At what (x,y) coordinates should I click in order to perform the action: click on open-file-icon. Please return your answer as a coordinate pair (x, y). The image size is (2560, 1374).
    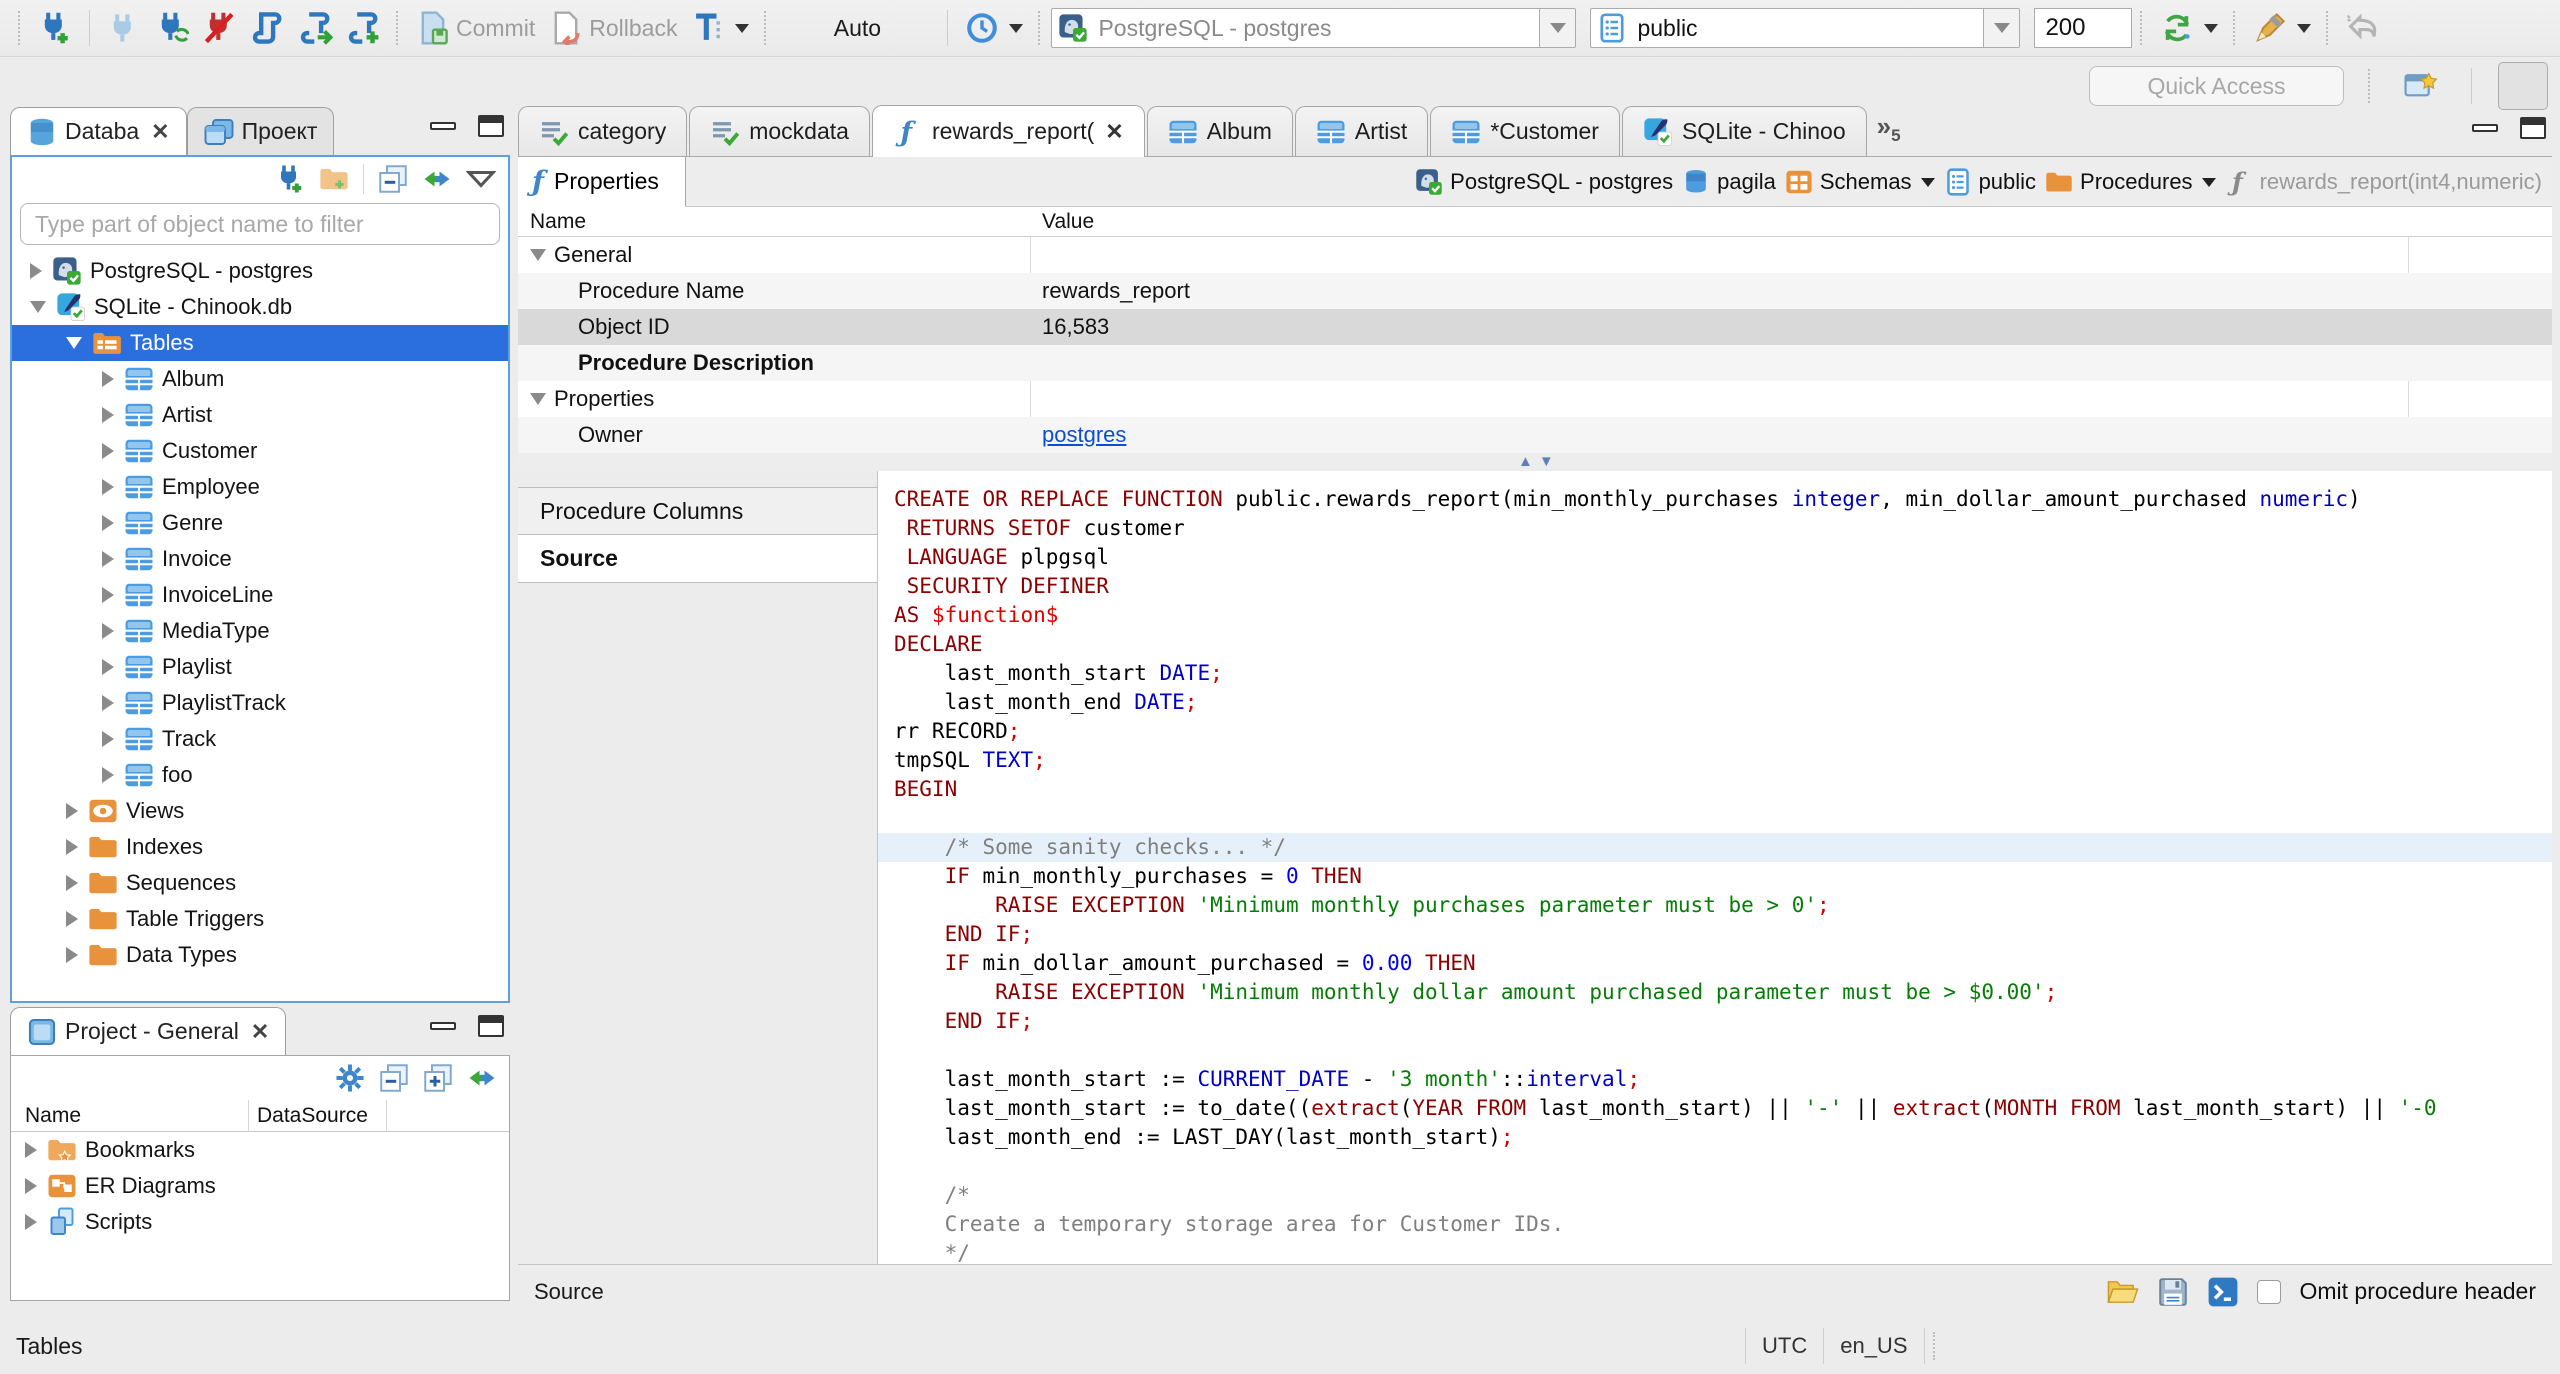
    Looking at the image, I should click on (2123, 1292).